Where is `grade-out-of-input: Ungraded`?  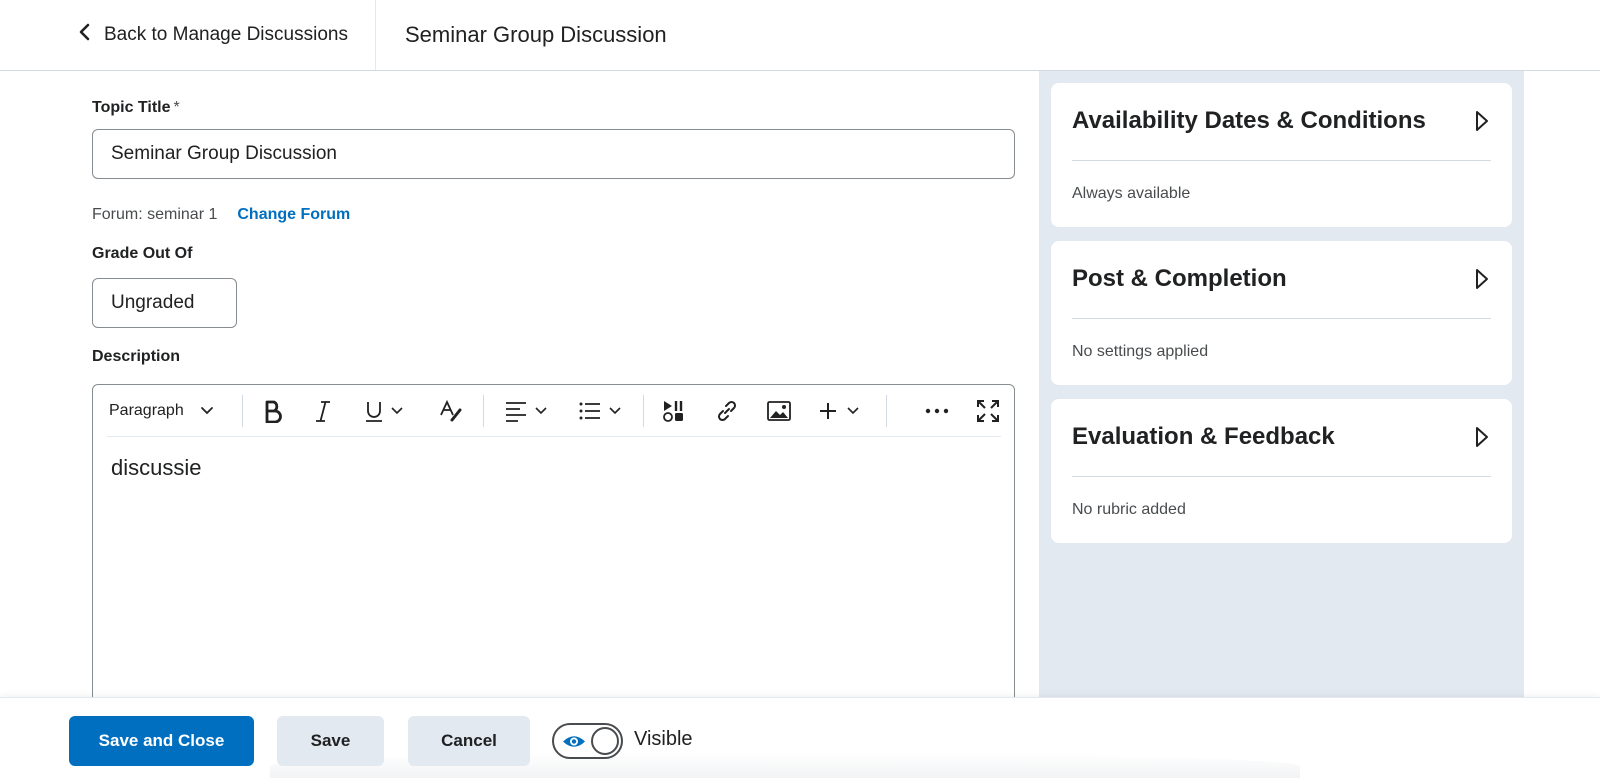 grade-out-of-input: Ungraded is located at coordinates (164, 303).